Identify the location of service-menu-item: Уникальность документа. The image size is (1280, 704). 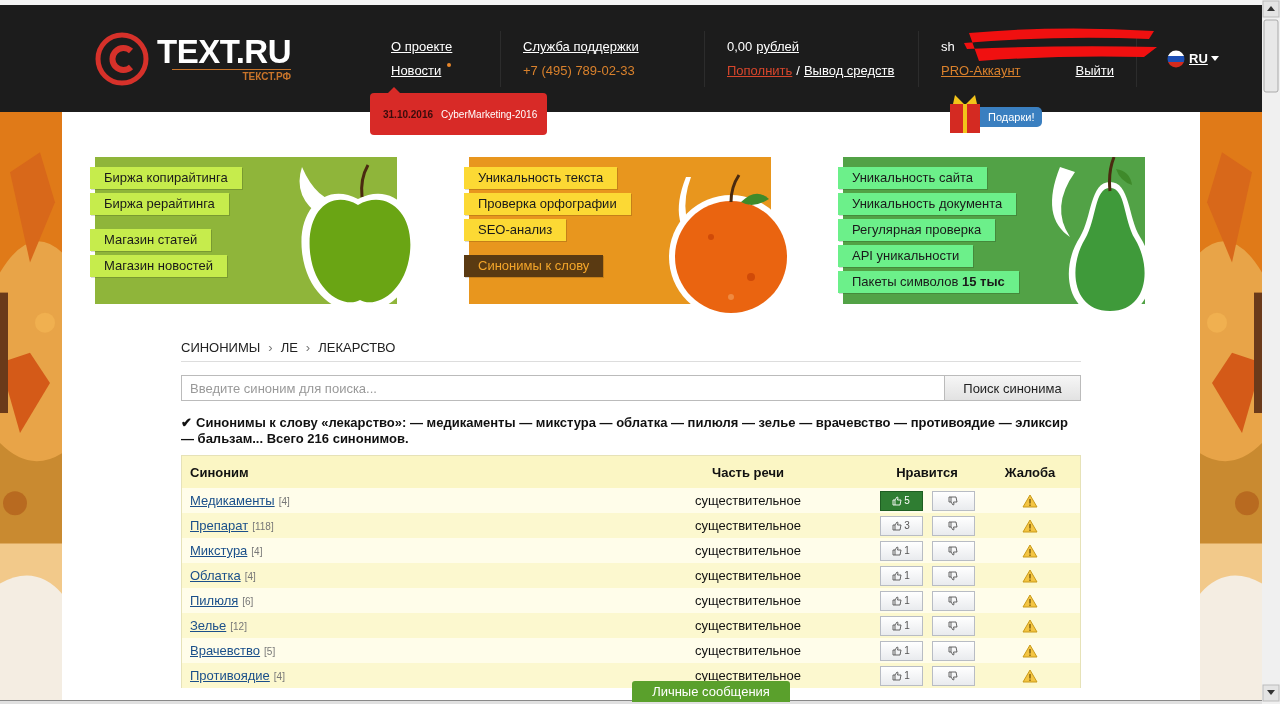
(927, 204).